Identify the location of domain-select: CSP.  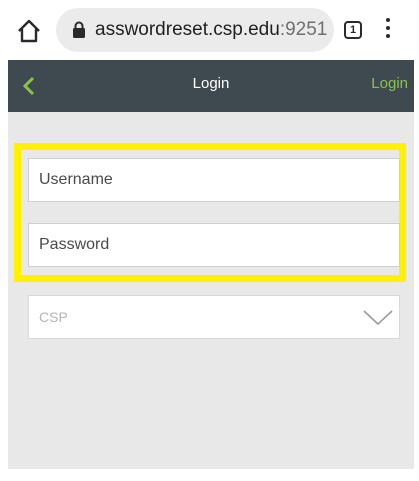
(214, 317).